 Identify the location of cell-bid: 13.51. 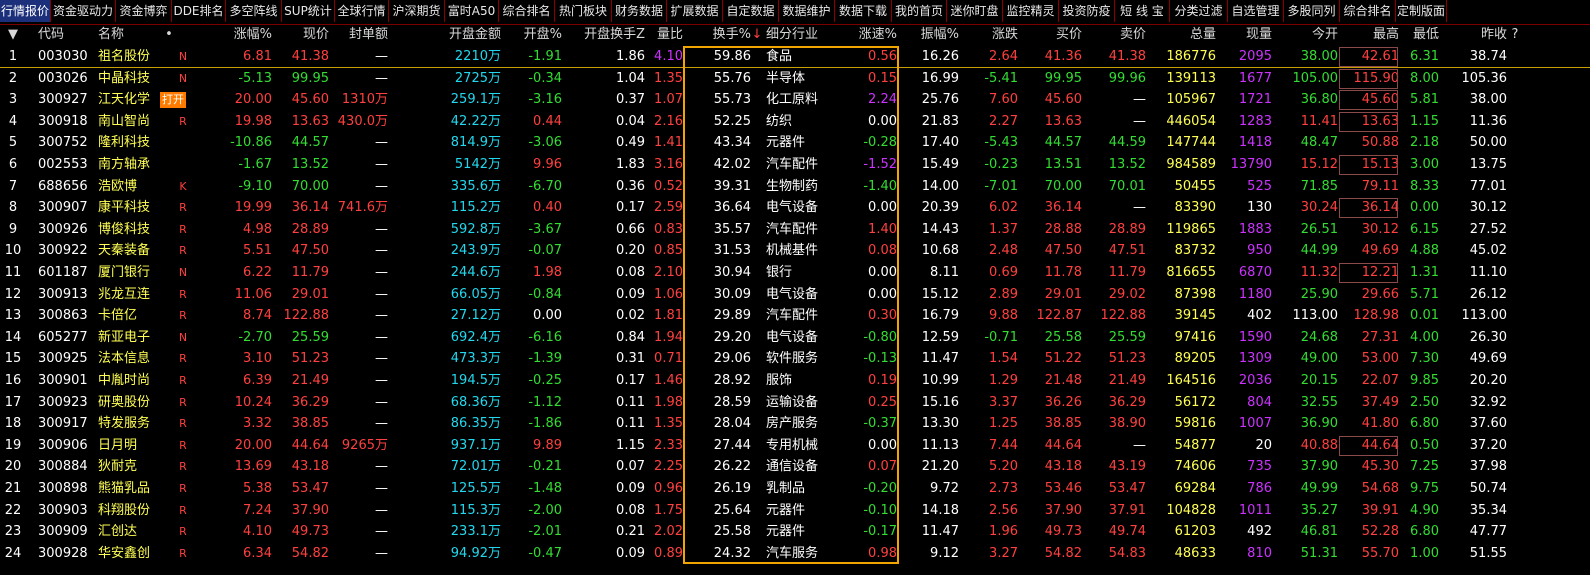
(1063, 164).